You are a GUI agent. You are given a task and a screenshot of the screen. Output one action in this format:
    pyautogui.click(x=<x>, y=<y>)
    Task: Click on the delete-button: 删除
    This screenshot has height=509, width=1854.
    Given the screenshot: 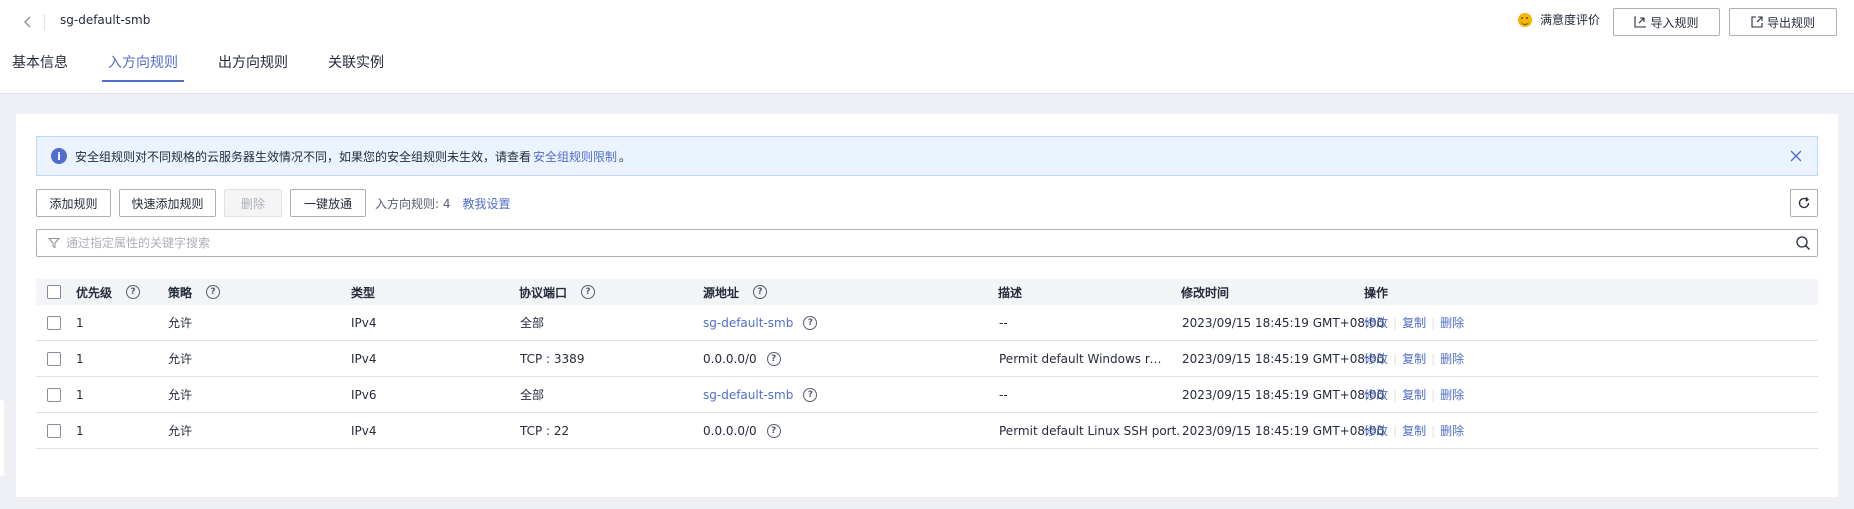 What is the action you would take?
    pyautogui.click(x=253, y=203)
    